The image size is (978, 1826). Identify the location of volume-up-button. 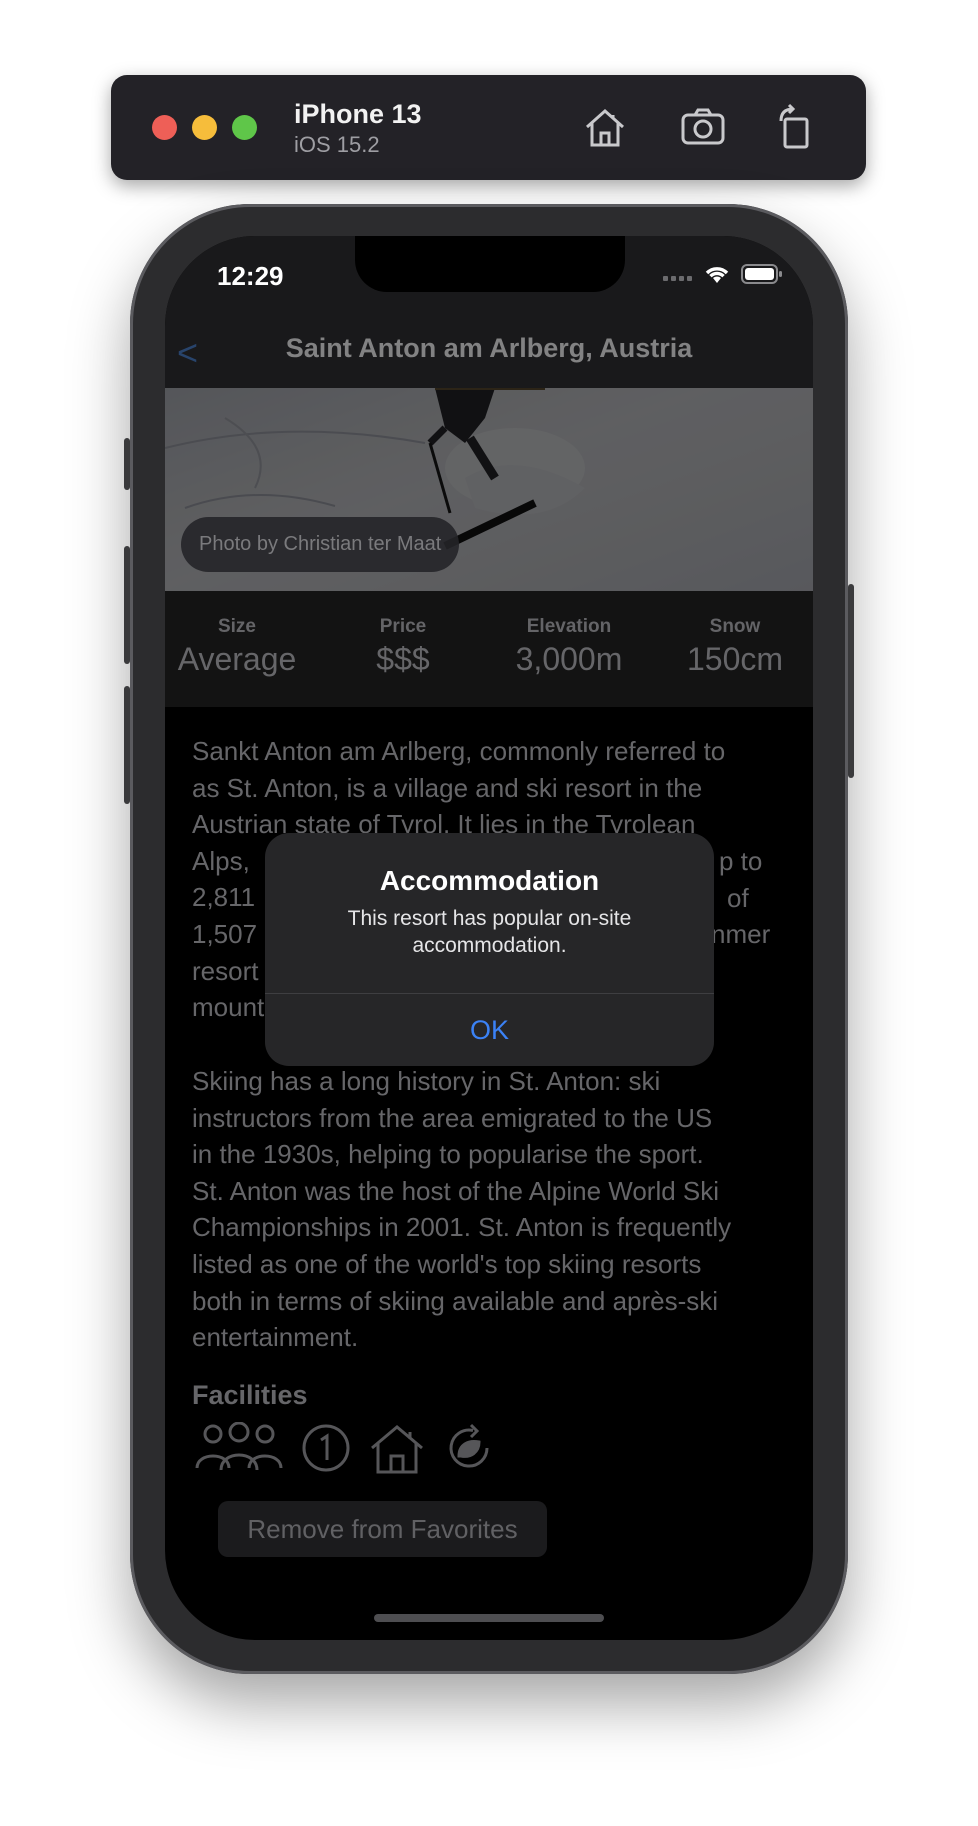
(127, 605).